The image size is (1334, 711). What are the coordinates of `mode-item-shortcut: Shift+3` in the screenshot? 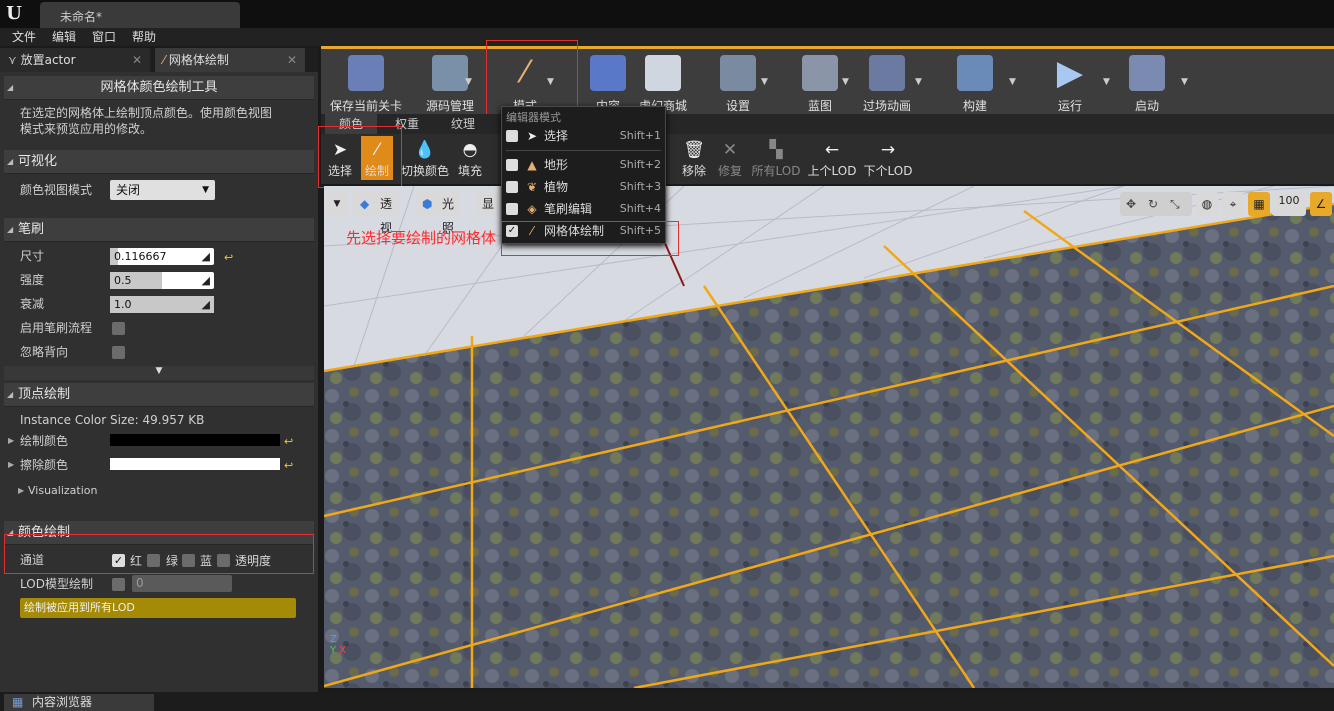 It's located at (640, 186).